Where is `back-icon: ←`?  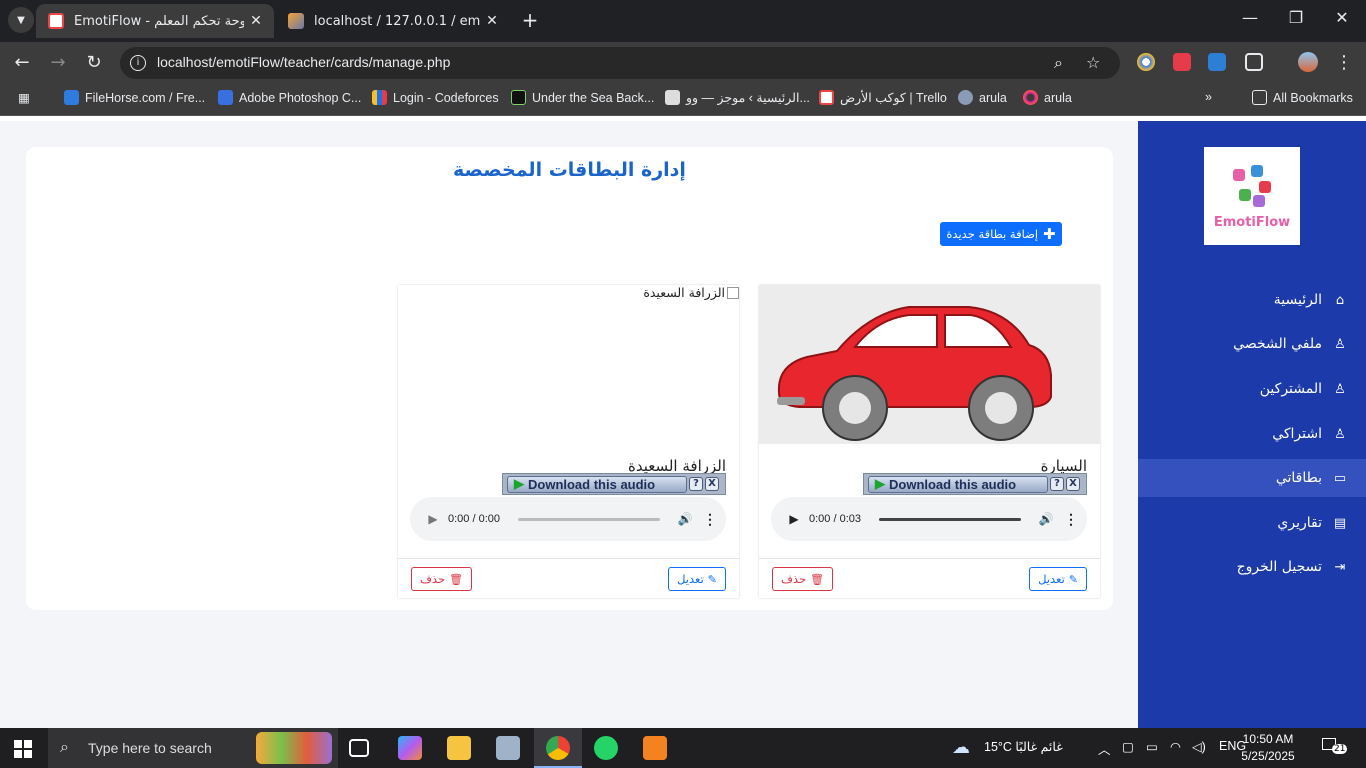 back-icon: ← is located at coordinates (22, 63).